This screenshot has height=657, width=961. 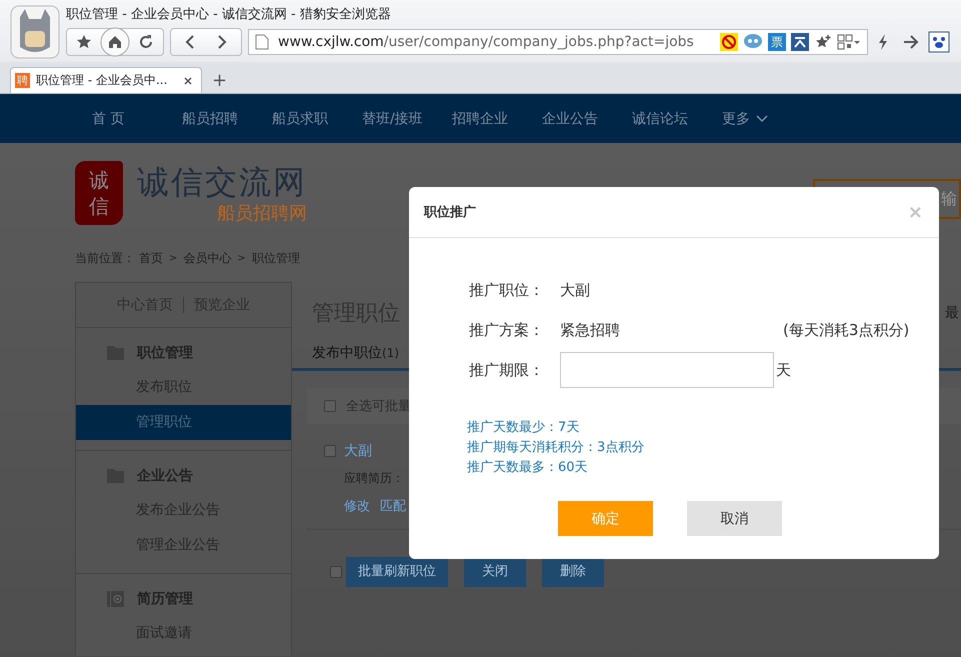 I want to click on field-label: 推广方案：, so click(x=507, y=330).